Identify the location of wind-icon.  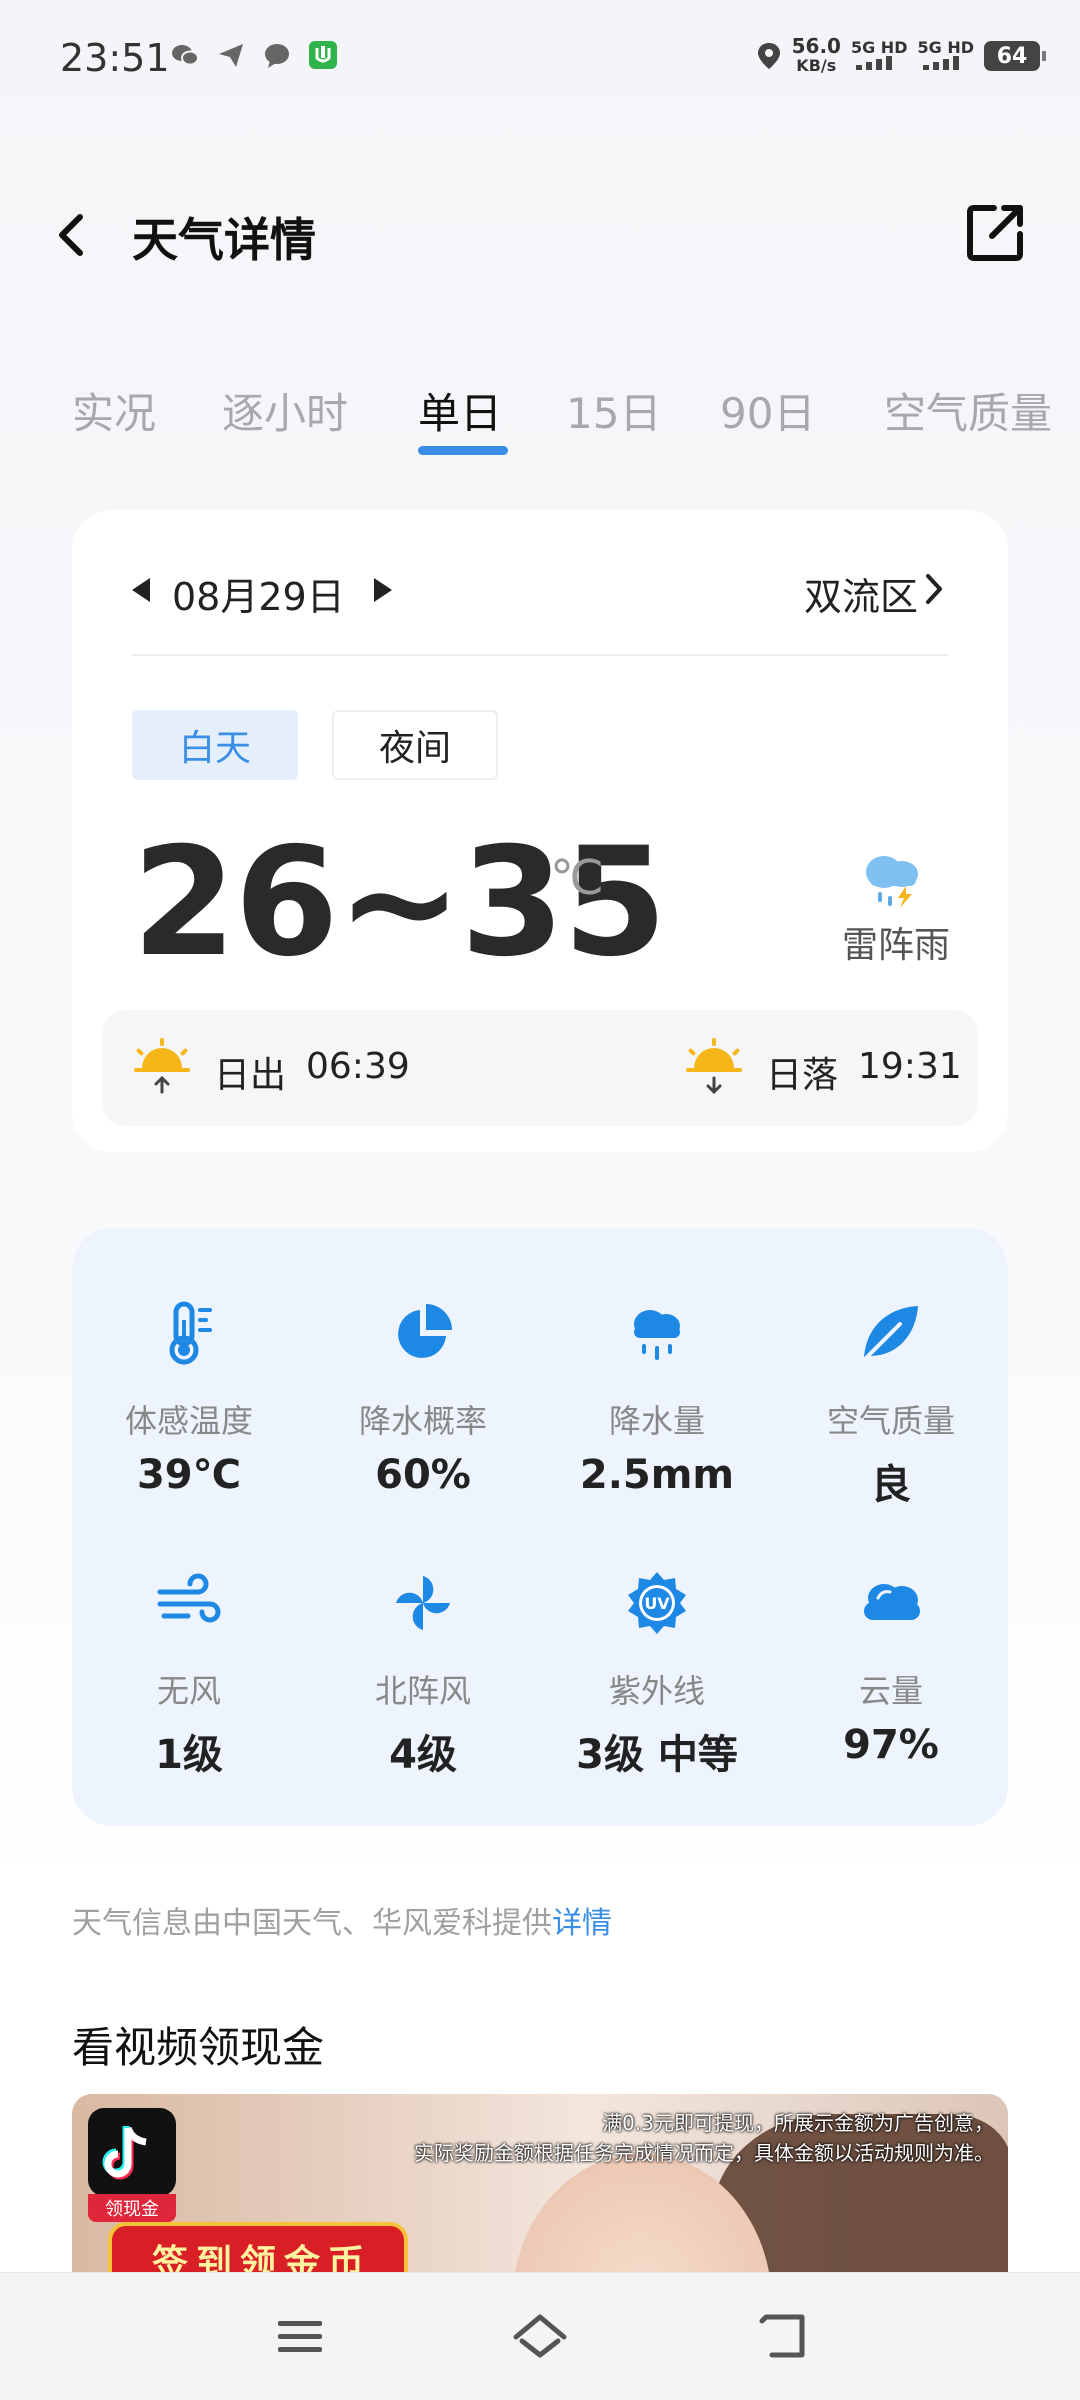
(189, 1598).